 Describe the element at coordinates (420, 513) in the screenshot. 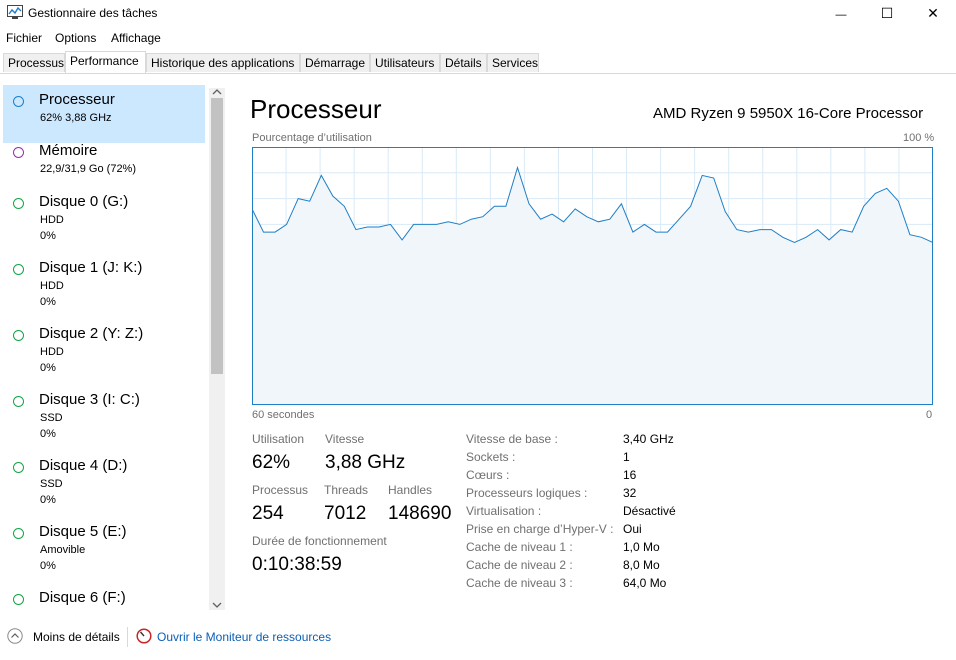

I see `handles-value: 148690` at that location.